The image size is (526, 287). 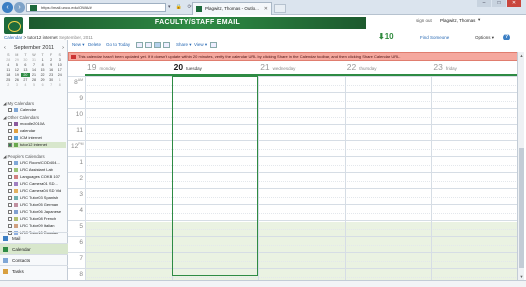 What do you see at coordinates (78, 45) in the screenshot?
I see `new-button: New ▾` at bounding box center [78, 45].